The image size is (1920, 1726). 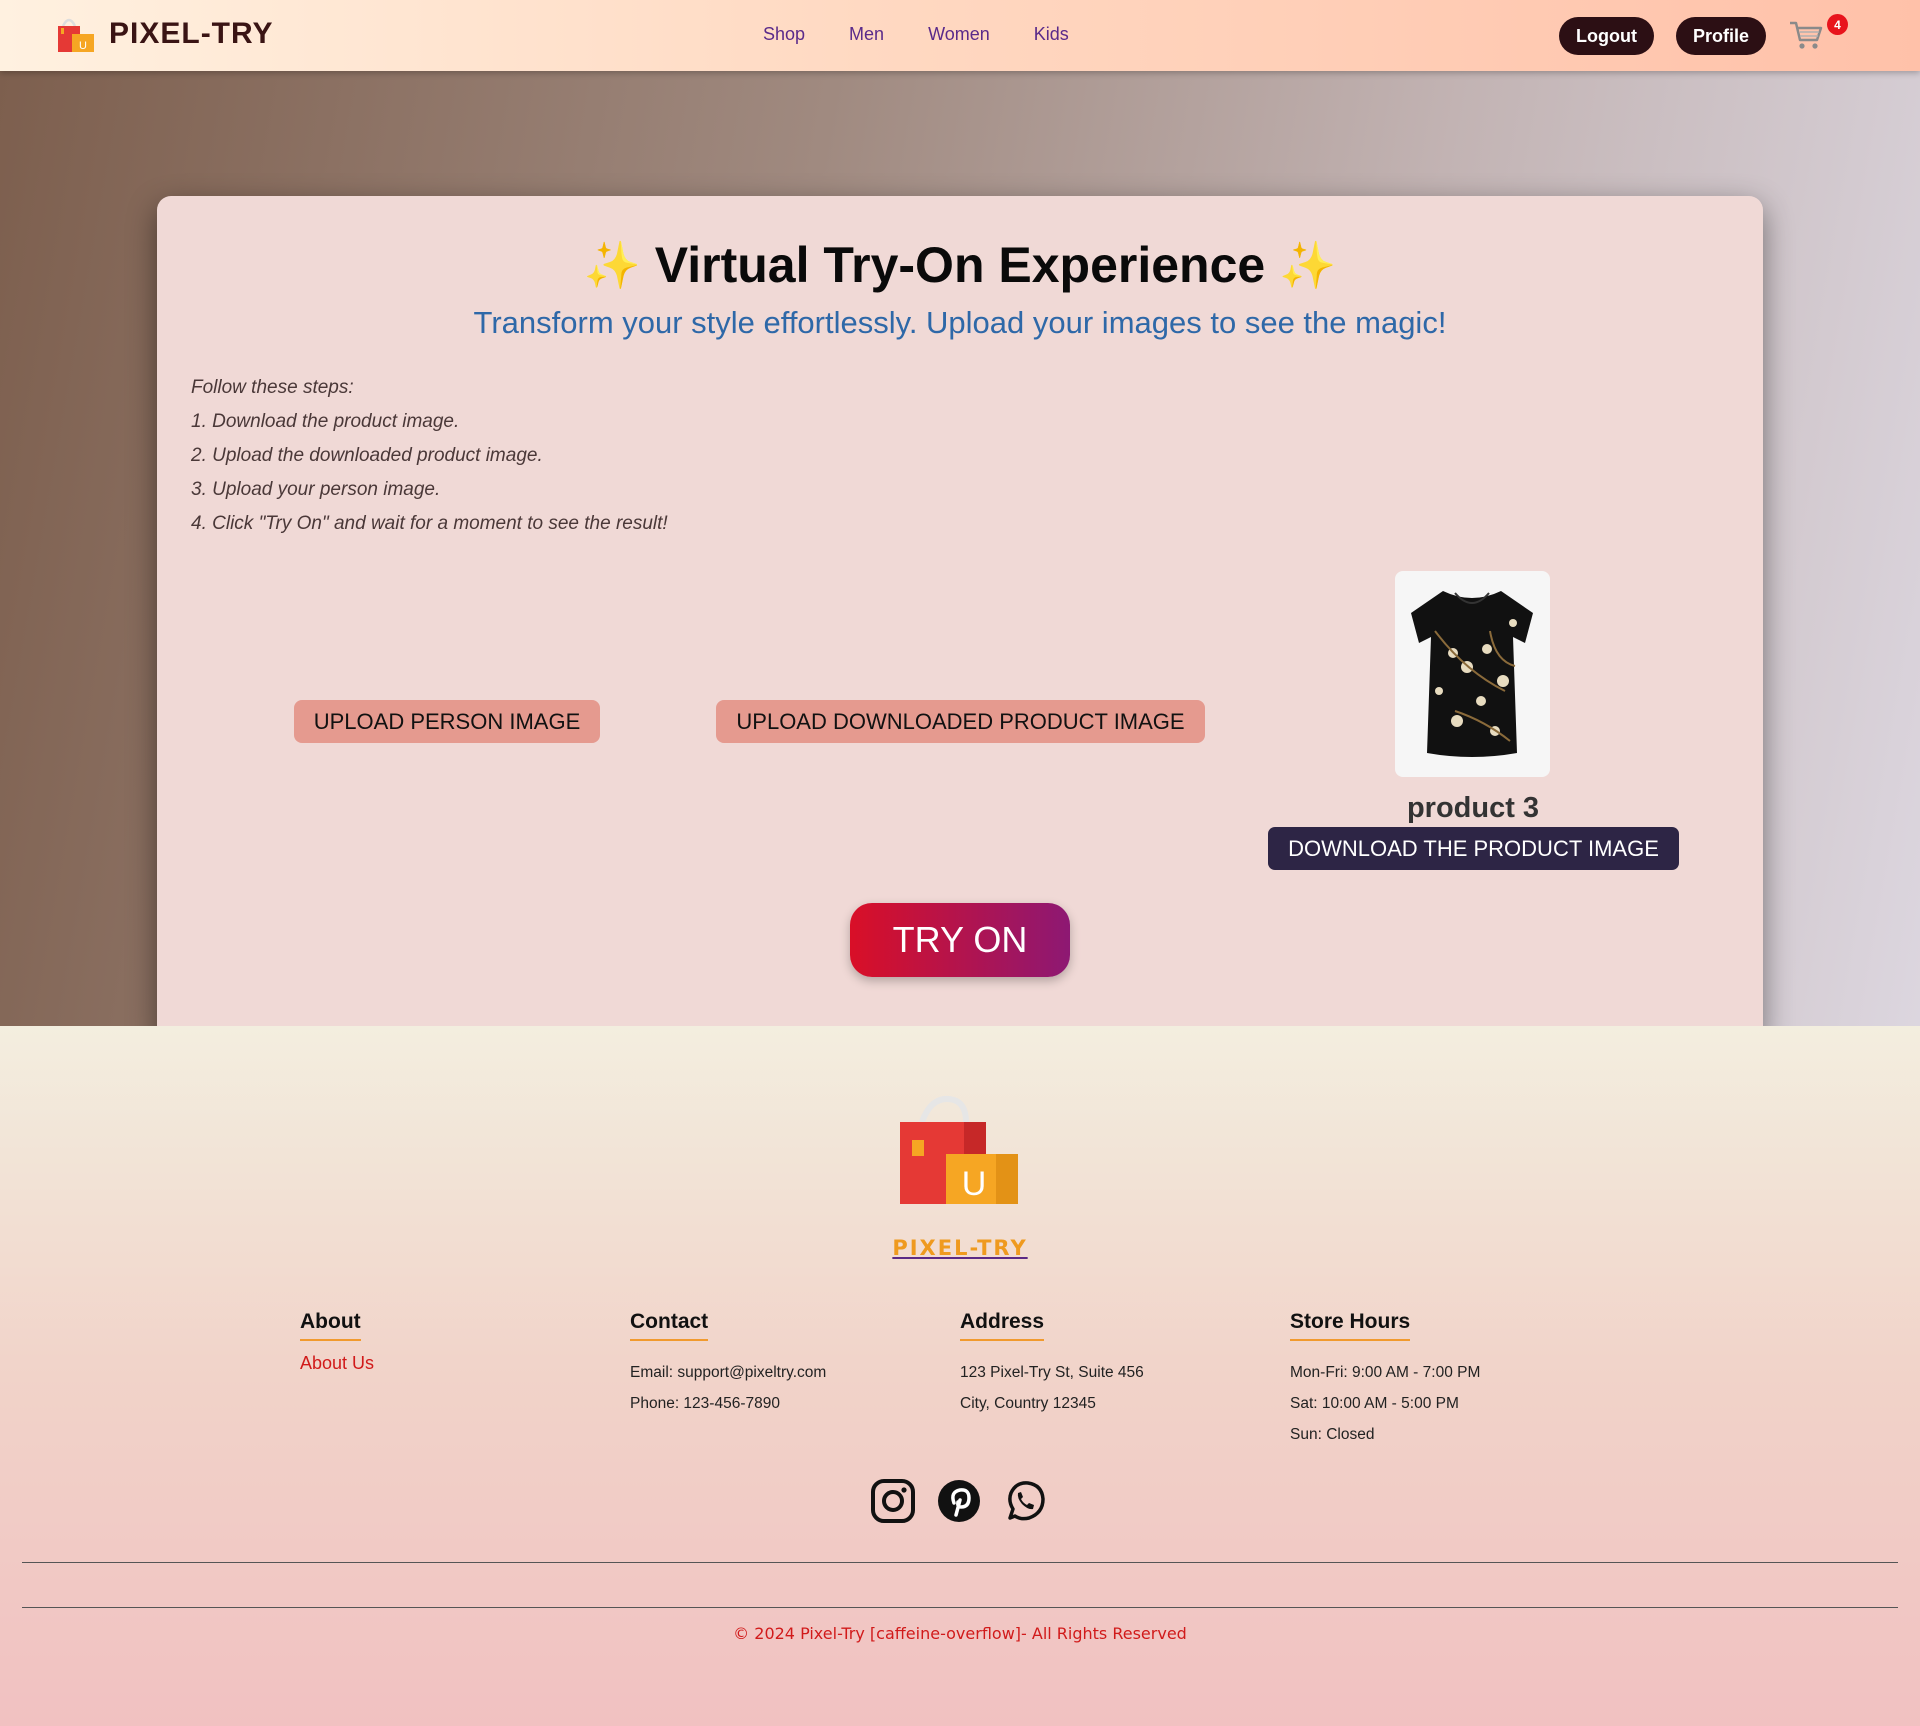 I want to click on page-title-text: Virtual Try-On Experience, so click(x=960, y=265).